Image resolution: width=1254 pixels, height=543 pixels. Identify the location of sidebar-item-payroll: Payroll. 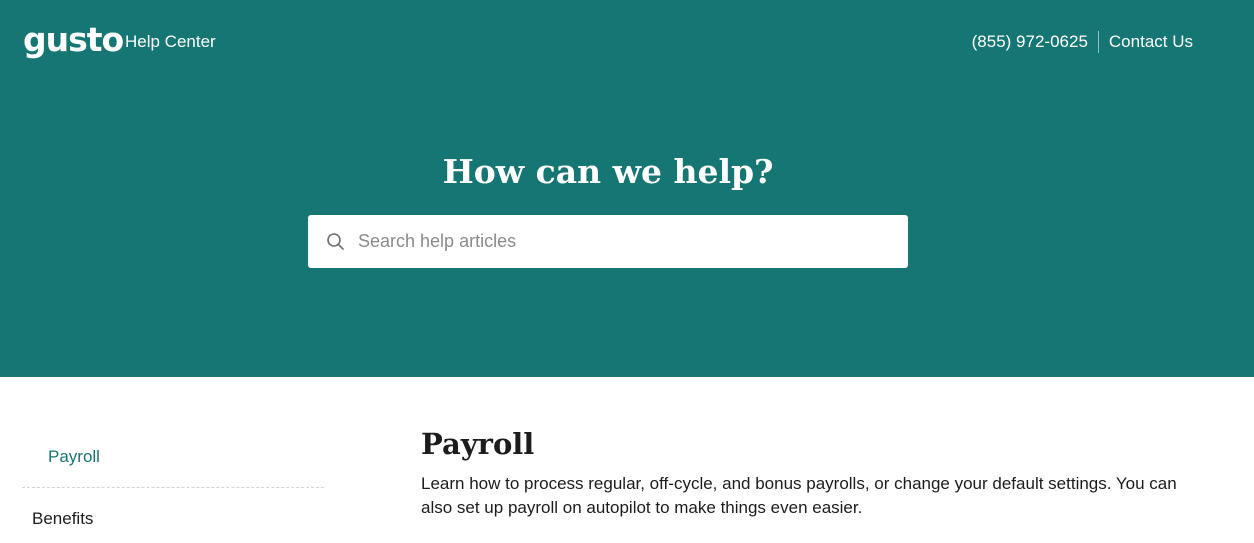
(173, 459).